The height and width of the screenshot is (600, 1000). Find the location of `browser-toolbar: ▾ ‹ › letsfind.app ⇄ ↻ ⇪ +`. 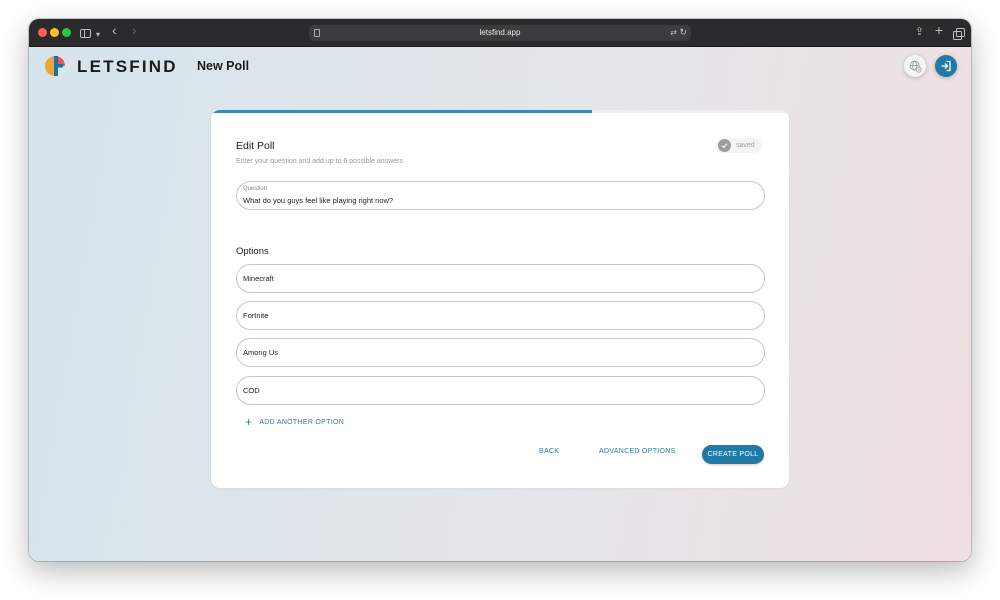

browser-toolbar: ▾ ‹ › letsfind.app ⇄ ↻ ⇪ + is located at coordinates (500, 33).